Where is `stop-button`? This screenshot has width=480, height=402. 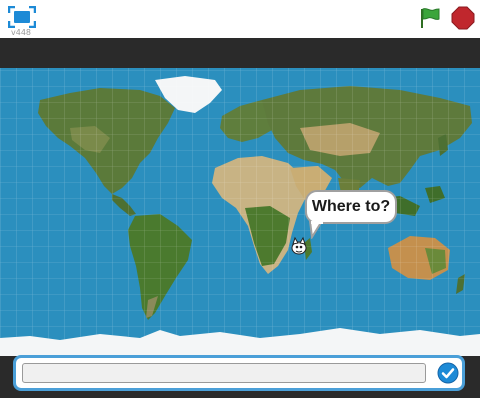 stop-button is located at coordinates (463, 18).